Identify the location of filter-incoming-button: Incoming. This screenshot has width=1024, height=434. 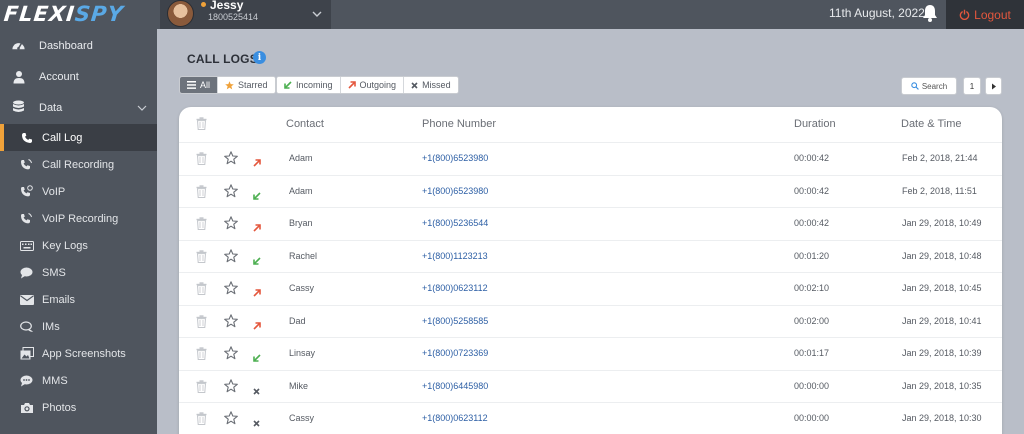
(309, 85).